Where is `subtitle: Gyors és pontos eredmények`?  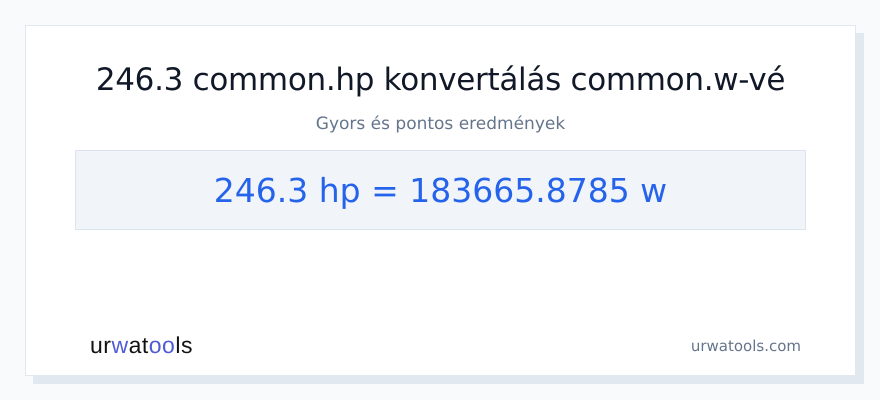 subtitle: Gyors és pontos eredmények is located at coordinates (441, 124).